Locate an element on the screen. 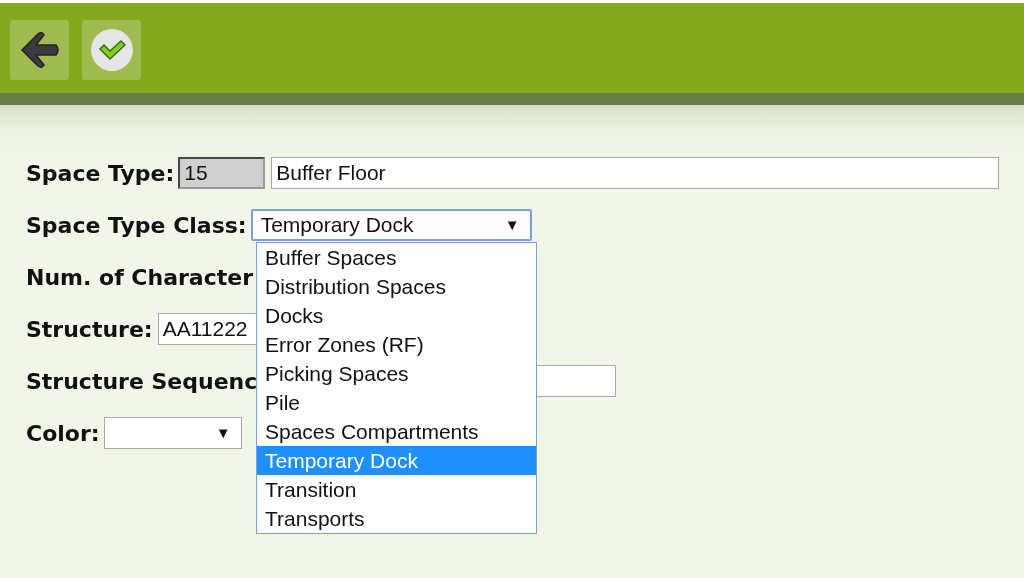 This screenshot has height=578, width=1024. field-label: Space Type Class: is located at coordinates (136, 225).